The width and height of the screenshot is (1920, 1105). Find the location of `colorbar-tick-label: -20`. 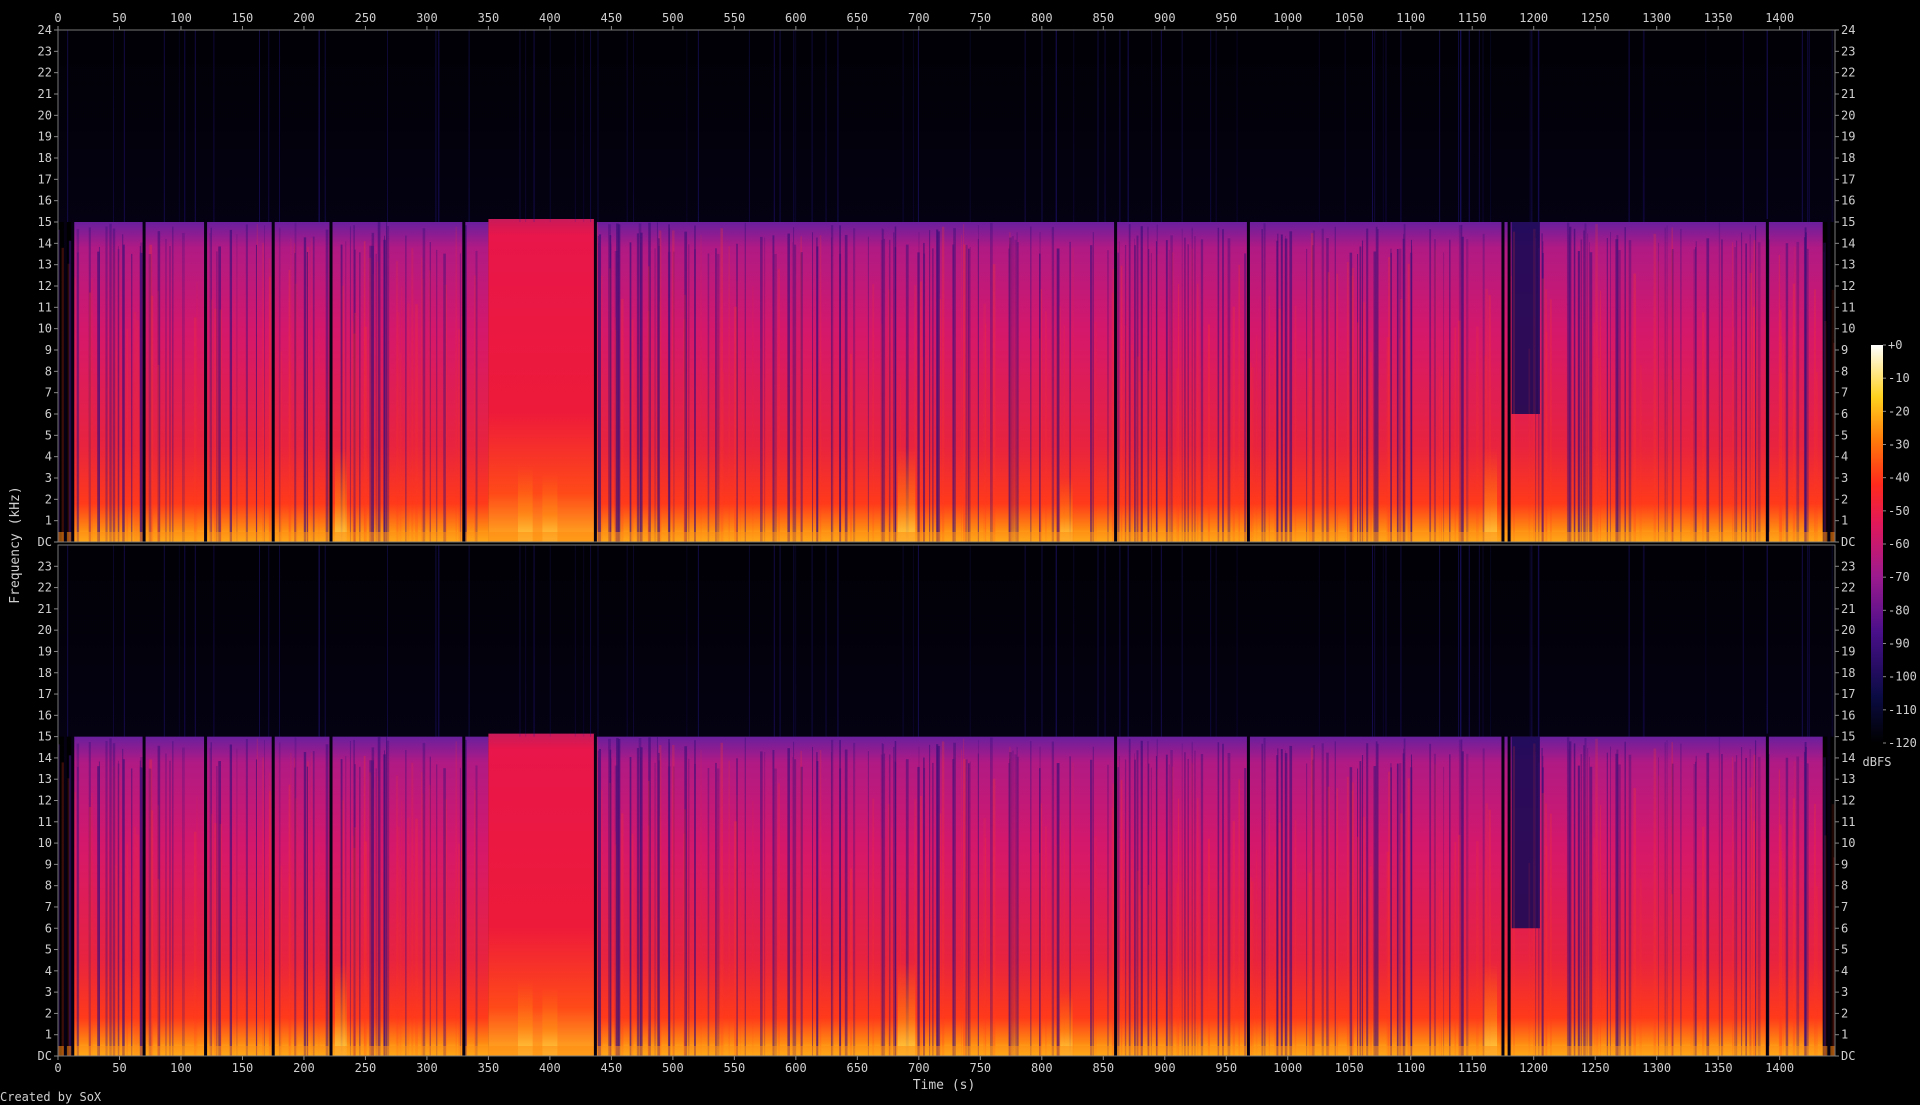

colorbar-tick-label: -20 is located at coordinates (1899, 411).